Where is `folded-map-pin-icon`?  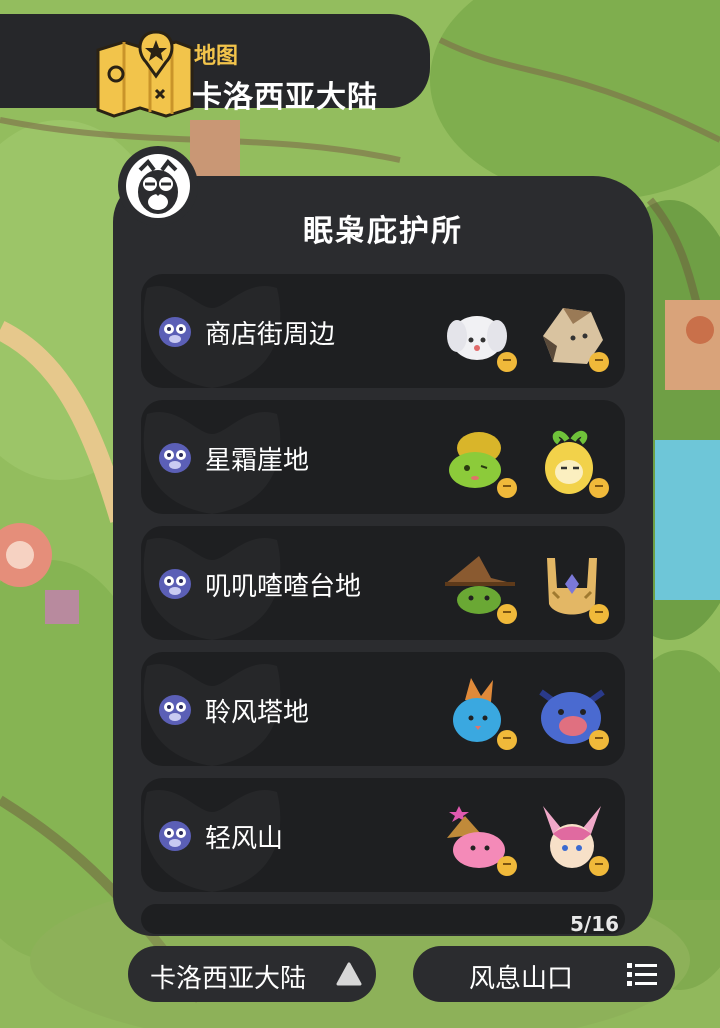
folded-map-pin-icon is located at coordinates (145, 74).